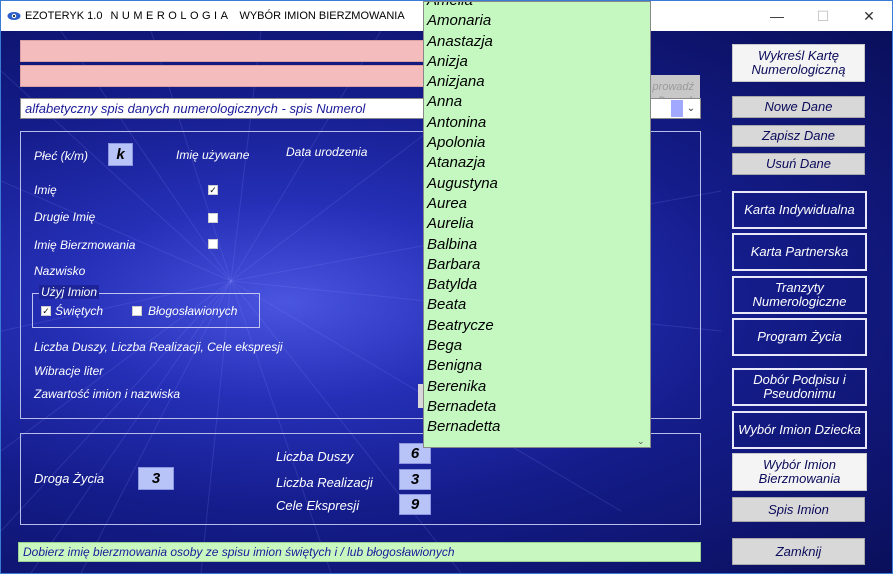 Image resolution: width=893 pixels, height=574 pixels. Describe the element at coordinates (79, 311) in the screenshot. I see `saints-label: Świętych` at that location.